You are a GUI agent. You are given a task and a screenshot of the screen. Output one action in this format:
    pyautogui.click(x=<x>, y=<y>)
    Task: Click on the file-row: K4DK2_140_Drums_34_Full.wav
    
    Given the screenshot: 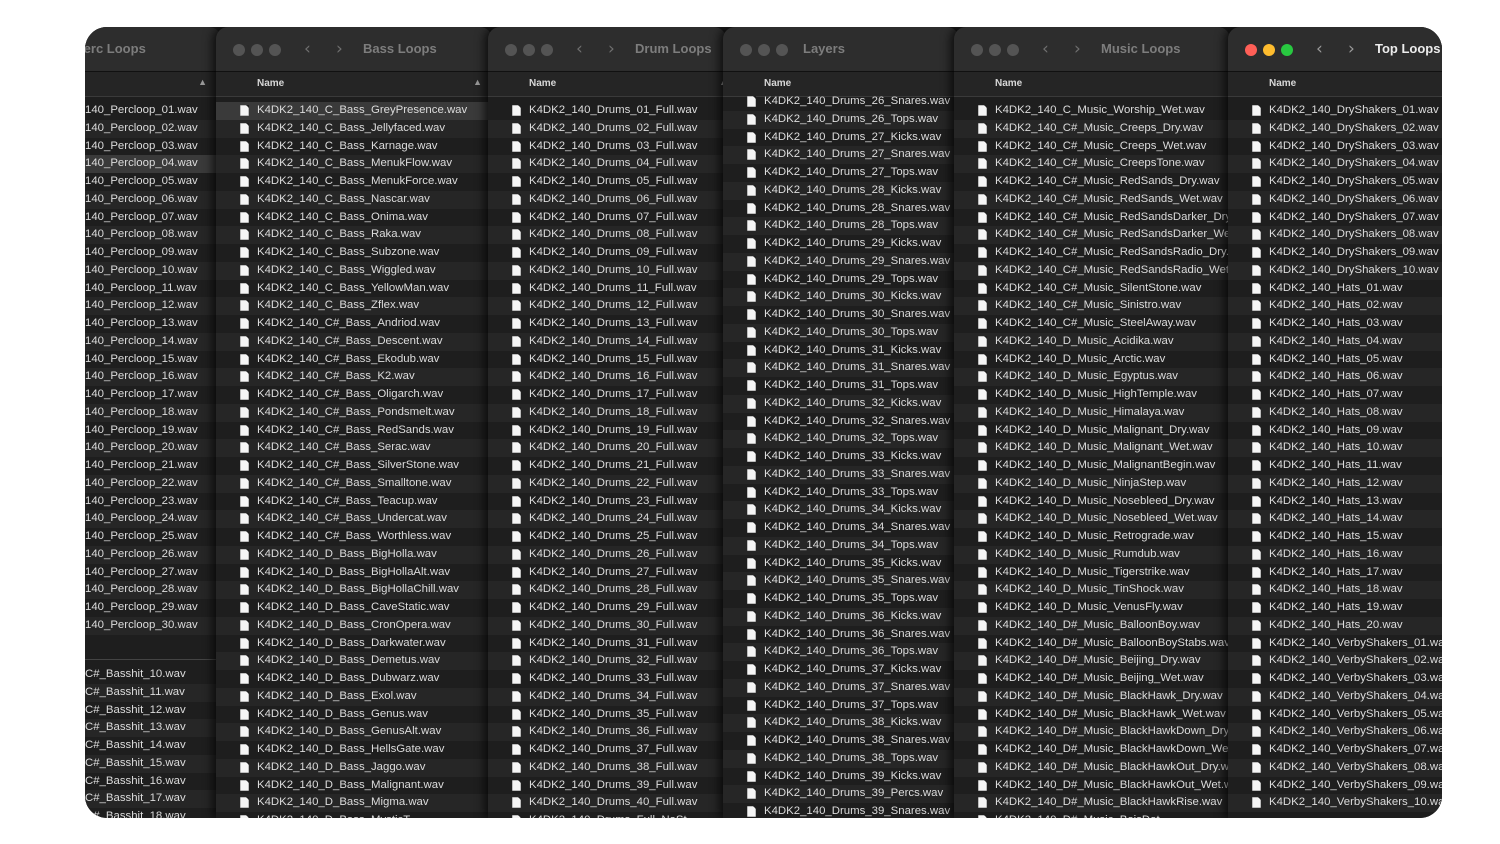 What is the action you would take?
    pyautogui.click(x=607, y=696)
    